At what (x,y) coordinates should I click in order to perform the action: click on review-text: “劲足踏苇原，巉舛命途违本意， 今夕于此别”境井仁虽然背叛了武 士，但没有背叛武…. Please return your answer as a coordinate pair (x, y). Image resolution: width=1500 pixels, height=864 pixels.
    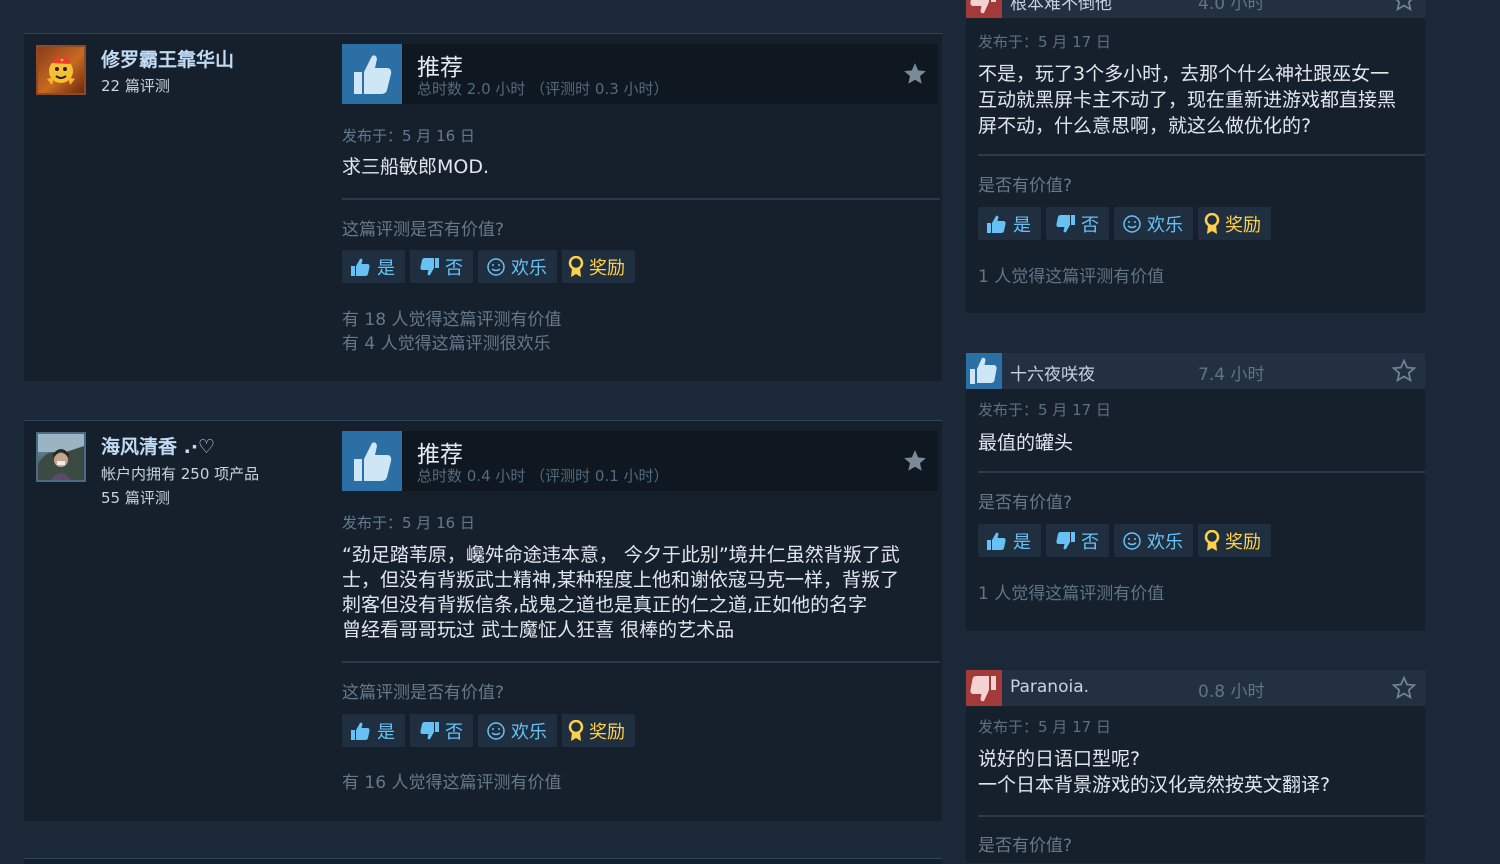
    Looking at the image, I should click on (632, 593).